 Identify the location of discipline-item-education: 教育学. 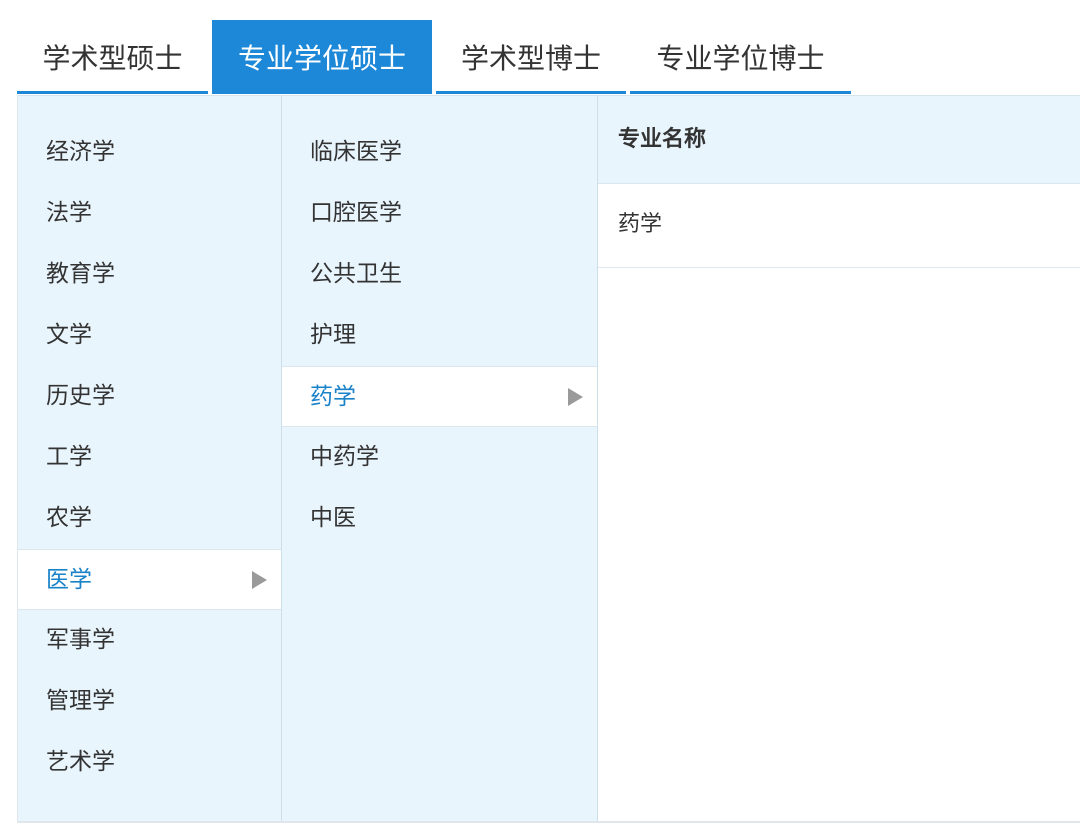
(149, 274).